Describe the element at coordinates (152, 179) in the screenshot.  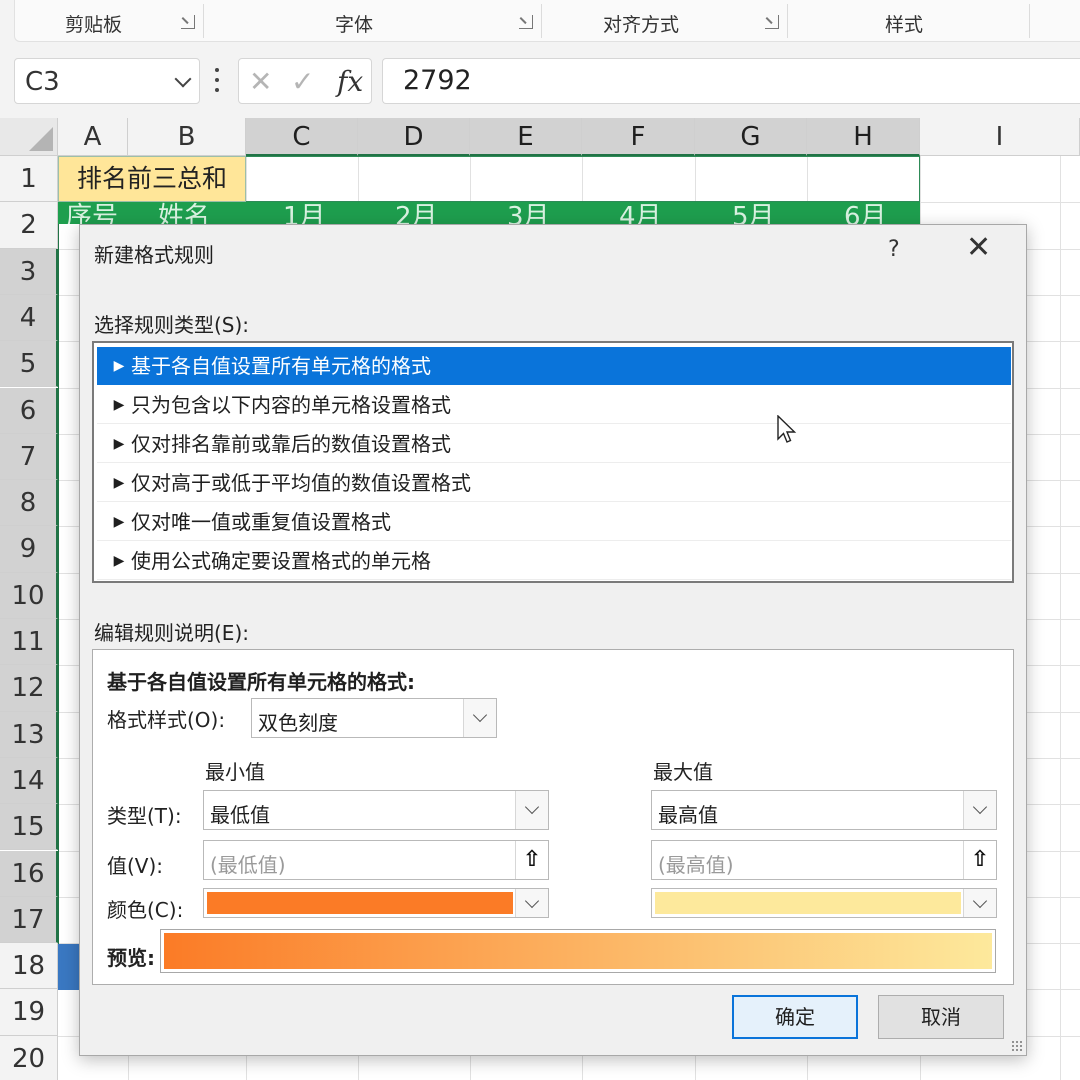
I see `cell-b1-title: 排名前三总和` at that location.